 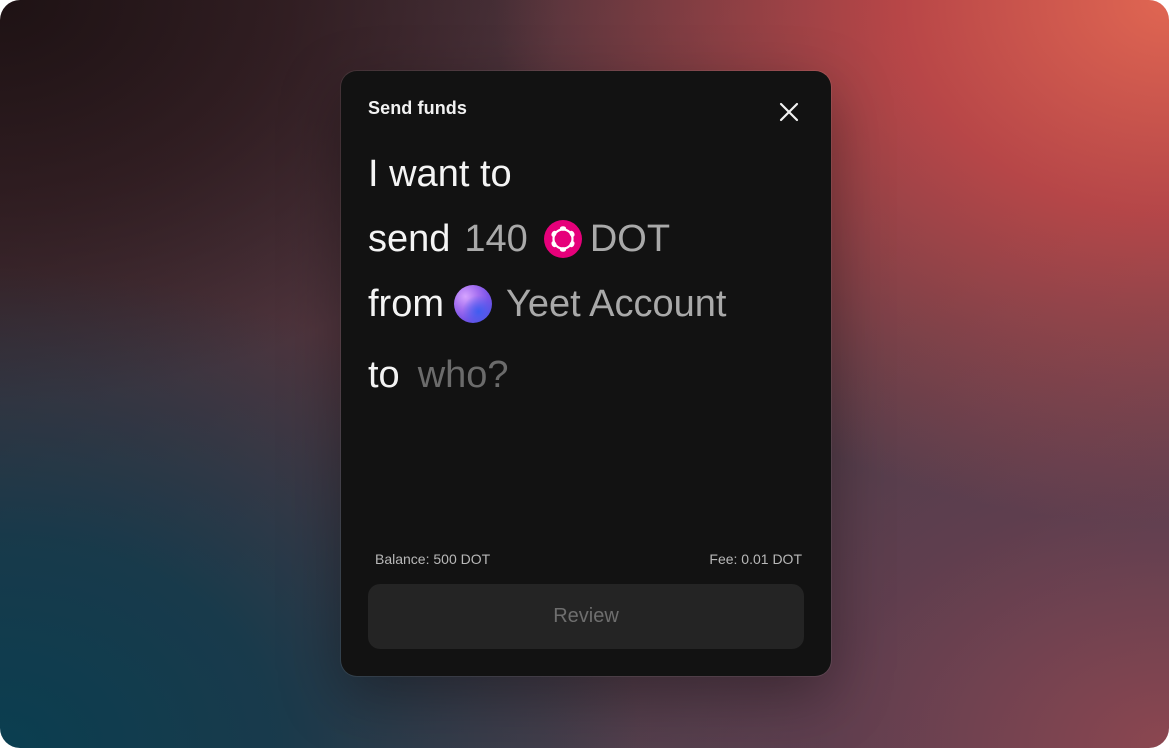 What do you see at coordinates (473, 304) in the screenshot?
I see `account-avatar` at bounding box center [473, 304].